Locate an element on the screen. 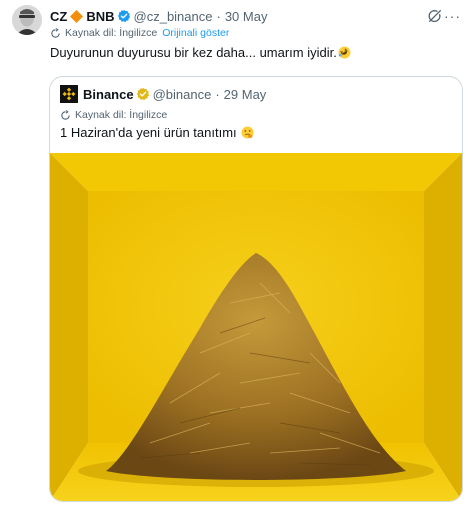 Image resolution: width=469 pixels, height=505 pixels. quoted-header: Binance @binance · 29 May is located at coordinates (174, 94).